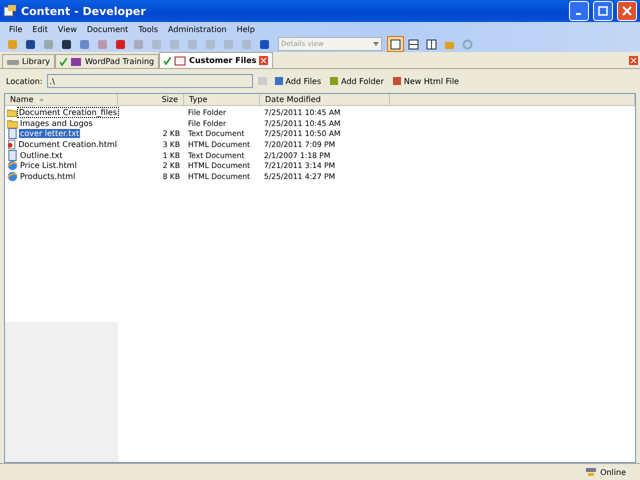  What do you see at coordinates (24, 81) in the screenshot?
I see `location-label: Location:` at bounding box center [24, 81].